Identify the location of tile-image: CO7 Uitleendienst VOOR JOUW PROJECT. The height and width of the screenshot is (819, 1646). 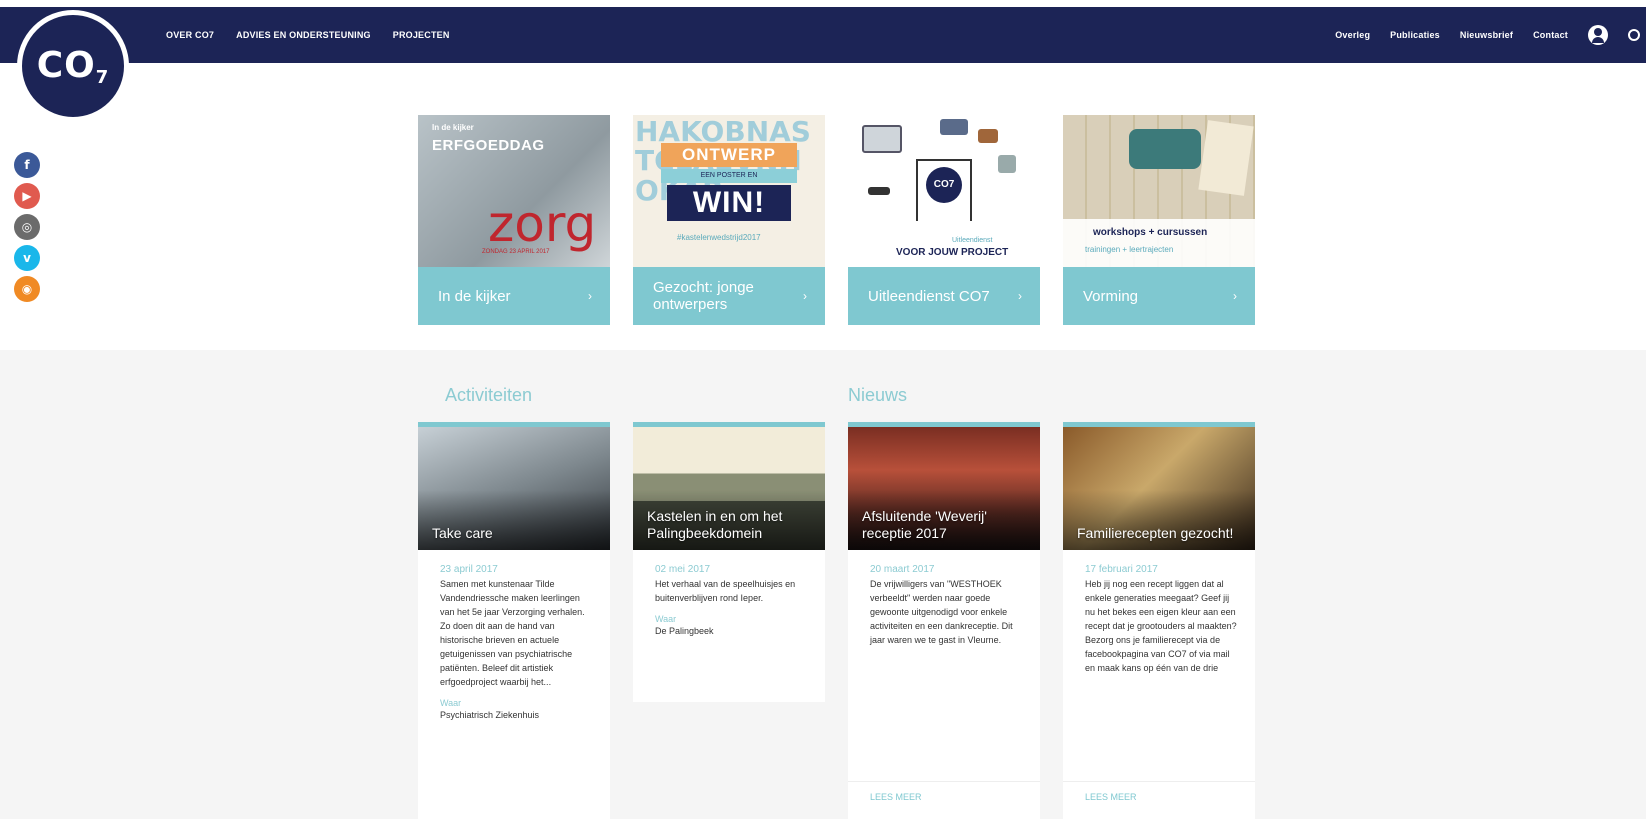
(944, 191).